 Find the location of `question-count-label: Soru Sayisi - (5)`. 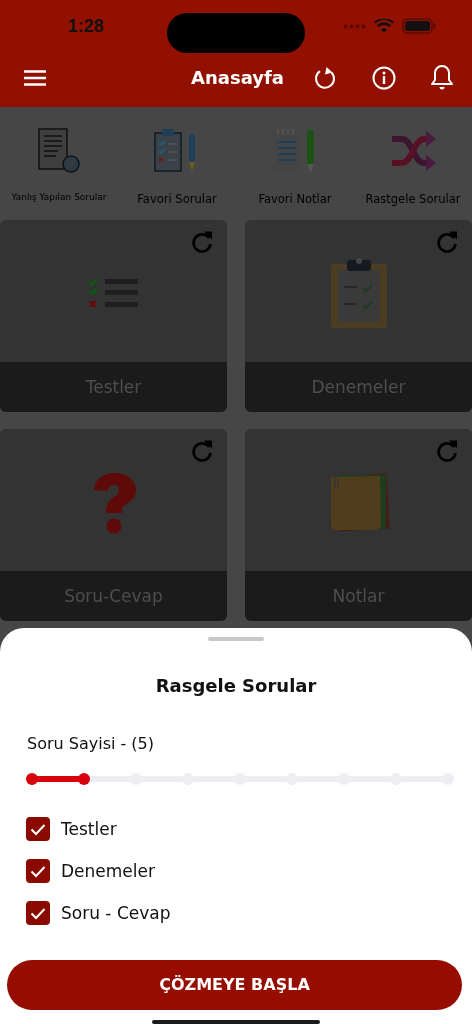

question-count-label: Soru Sayisi - (5) is located at coordinates (91, 744).